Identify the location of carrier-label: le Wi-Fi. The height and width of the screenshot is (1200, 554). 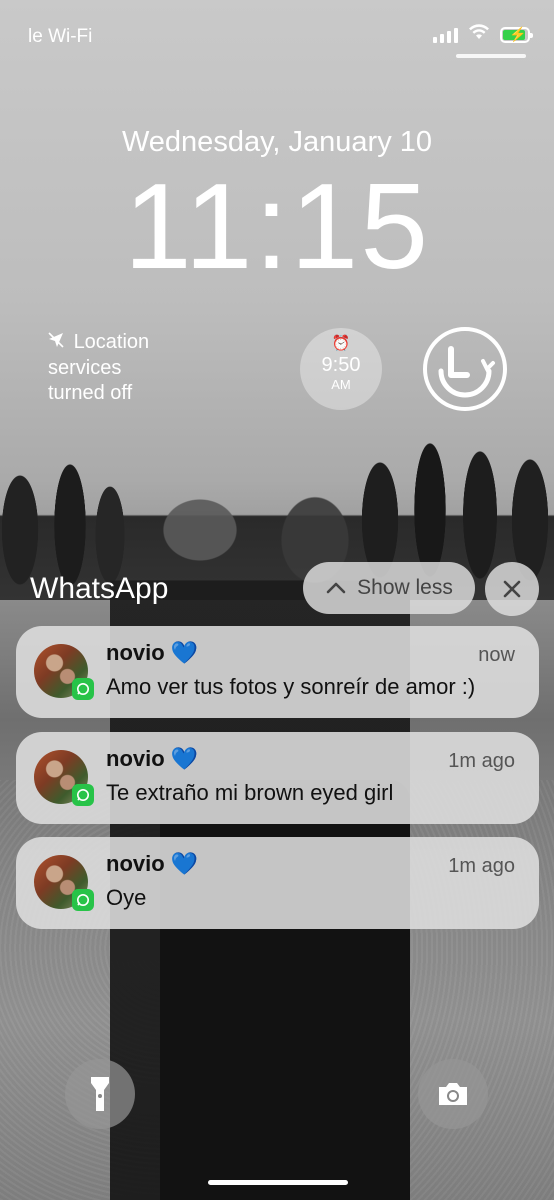
(60, 36).